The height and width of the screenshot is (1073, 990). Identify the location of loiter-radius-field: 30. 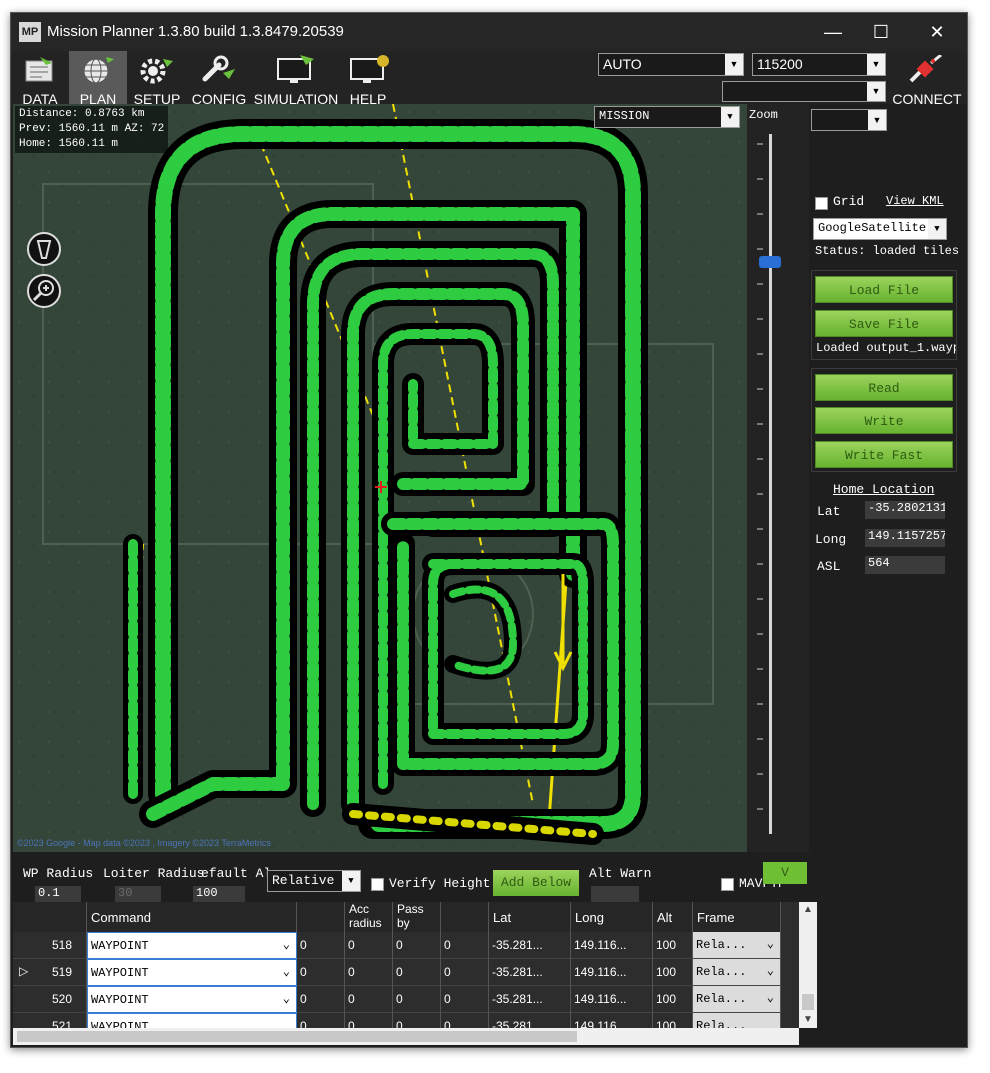
(138, 894).